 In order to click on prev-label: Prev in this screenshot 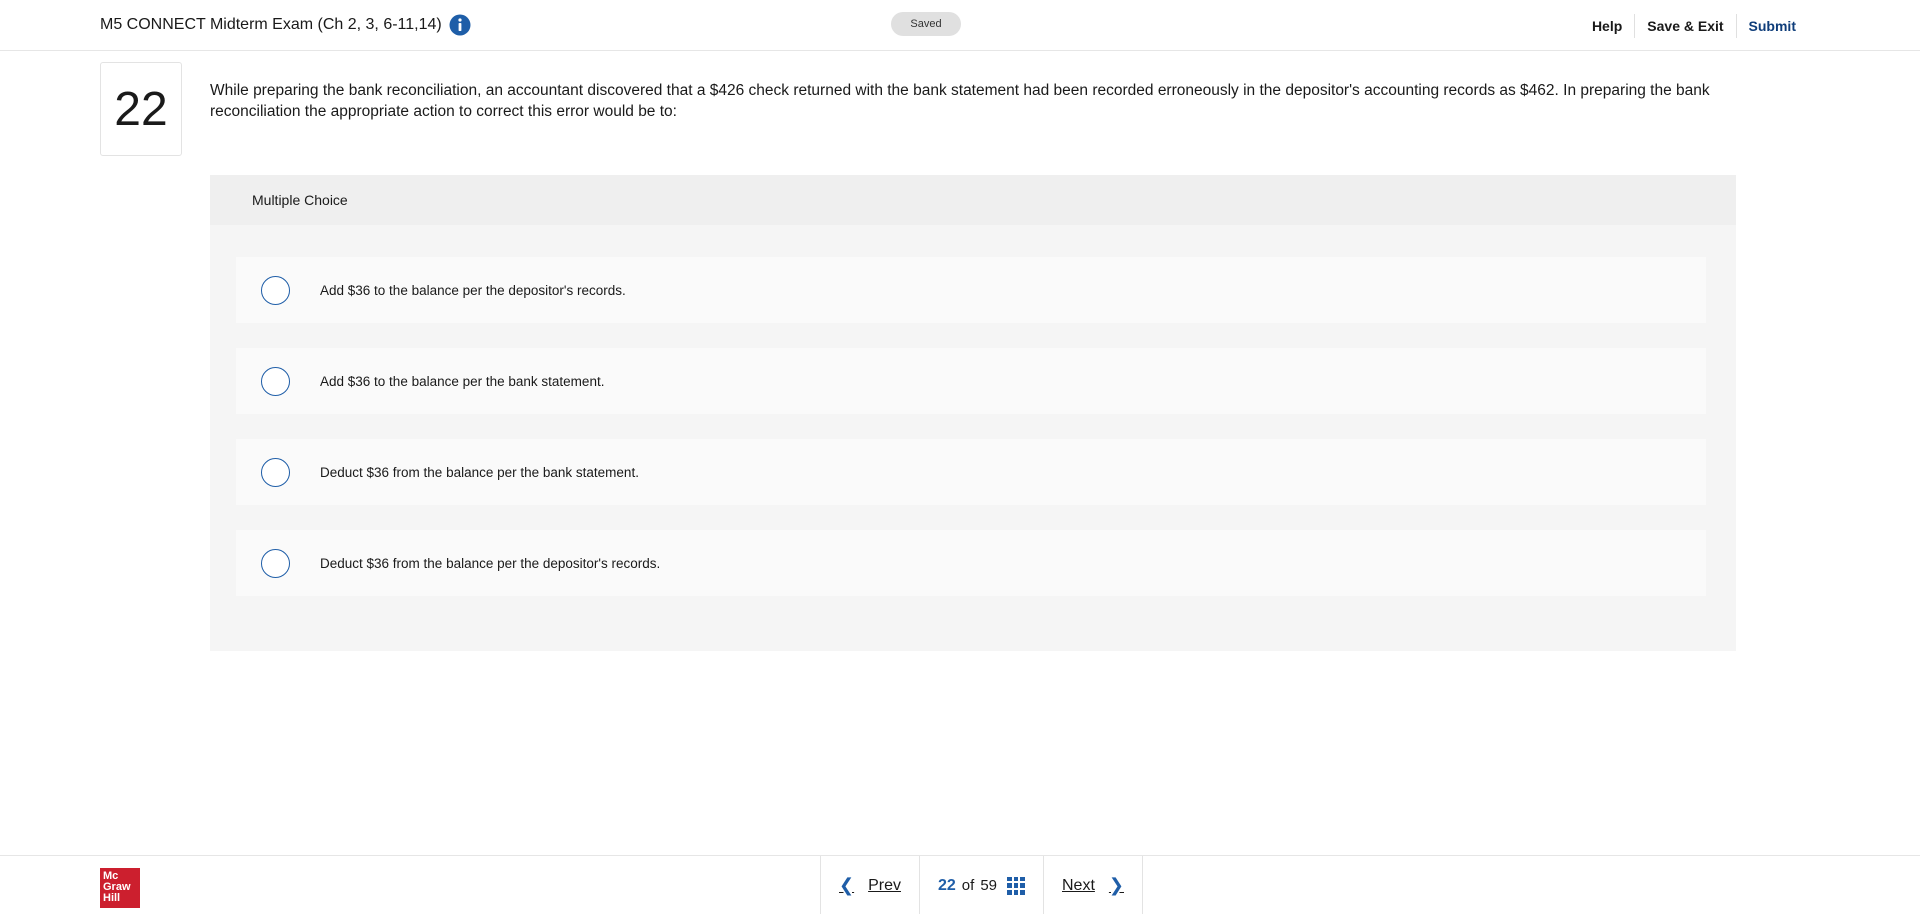, I will do `click(884, 885)`.